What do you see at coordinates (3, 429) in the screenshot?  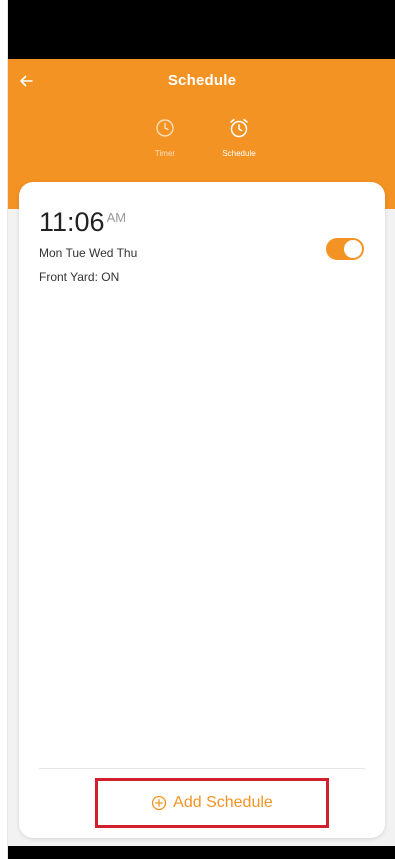 I see `left-gutter` at bounding box center [3, 429].